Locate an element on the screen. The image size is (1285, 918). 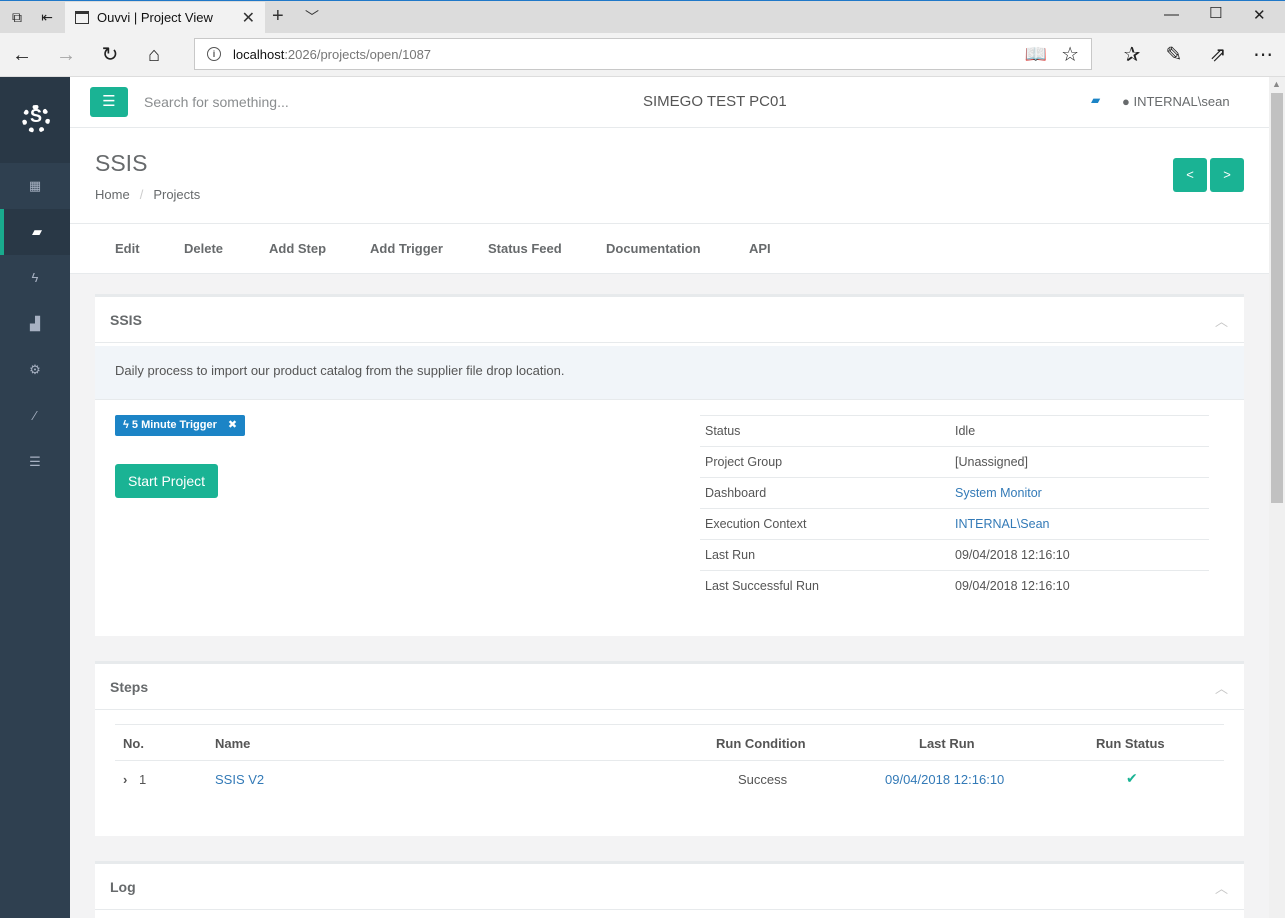
check-icon: ✔ is located at coordinates (1132, 778).